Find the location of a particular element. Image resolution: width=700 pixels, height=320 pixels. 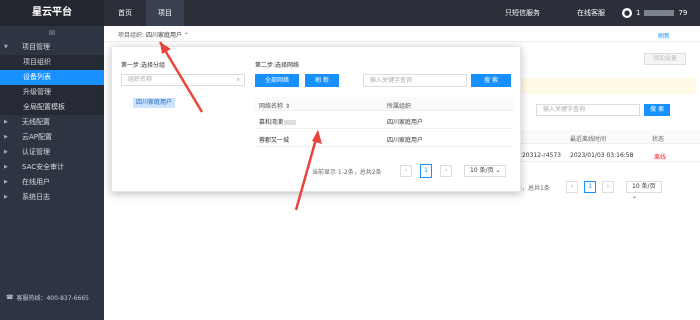

nav-home: 首页 is located at coordinates (125, 13).